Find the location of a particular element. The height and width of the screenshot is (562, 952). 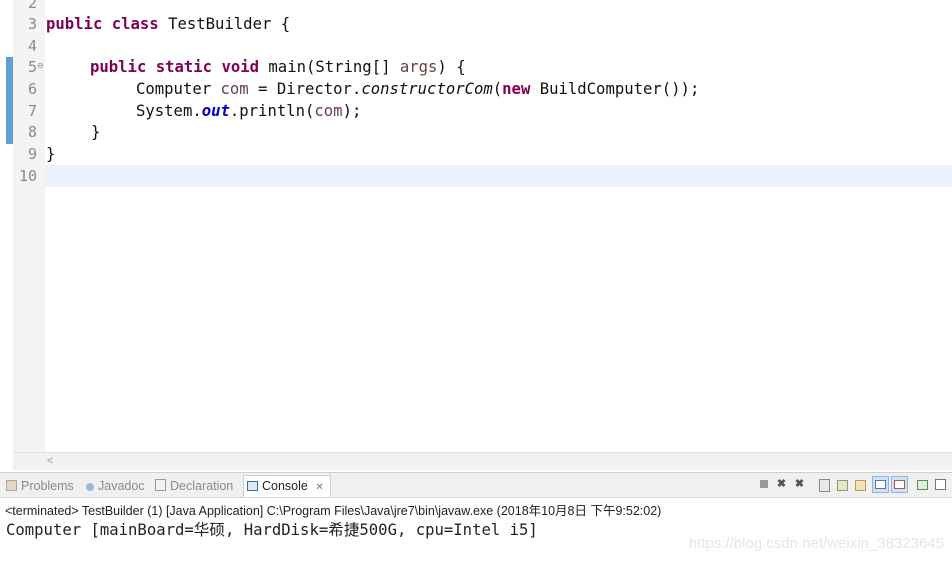

pin-console-icon is located at coordinates (842, 484).